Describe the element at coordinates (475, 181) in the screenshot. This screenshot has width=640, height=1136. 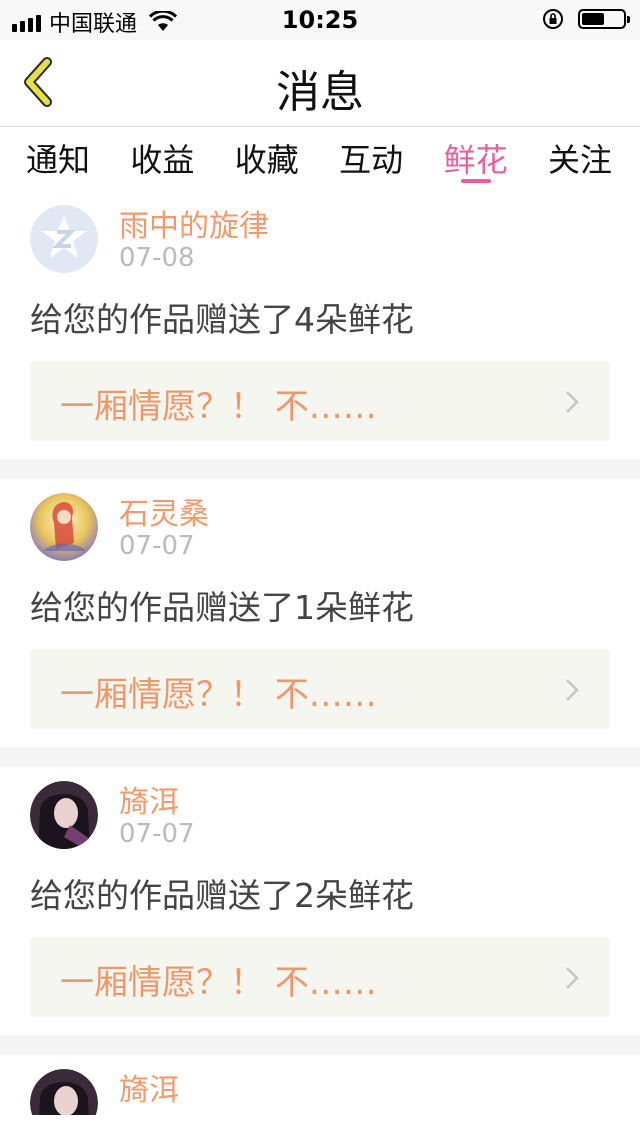
I see `active-tab-indicator` at that location.